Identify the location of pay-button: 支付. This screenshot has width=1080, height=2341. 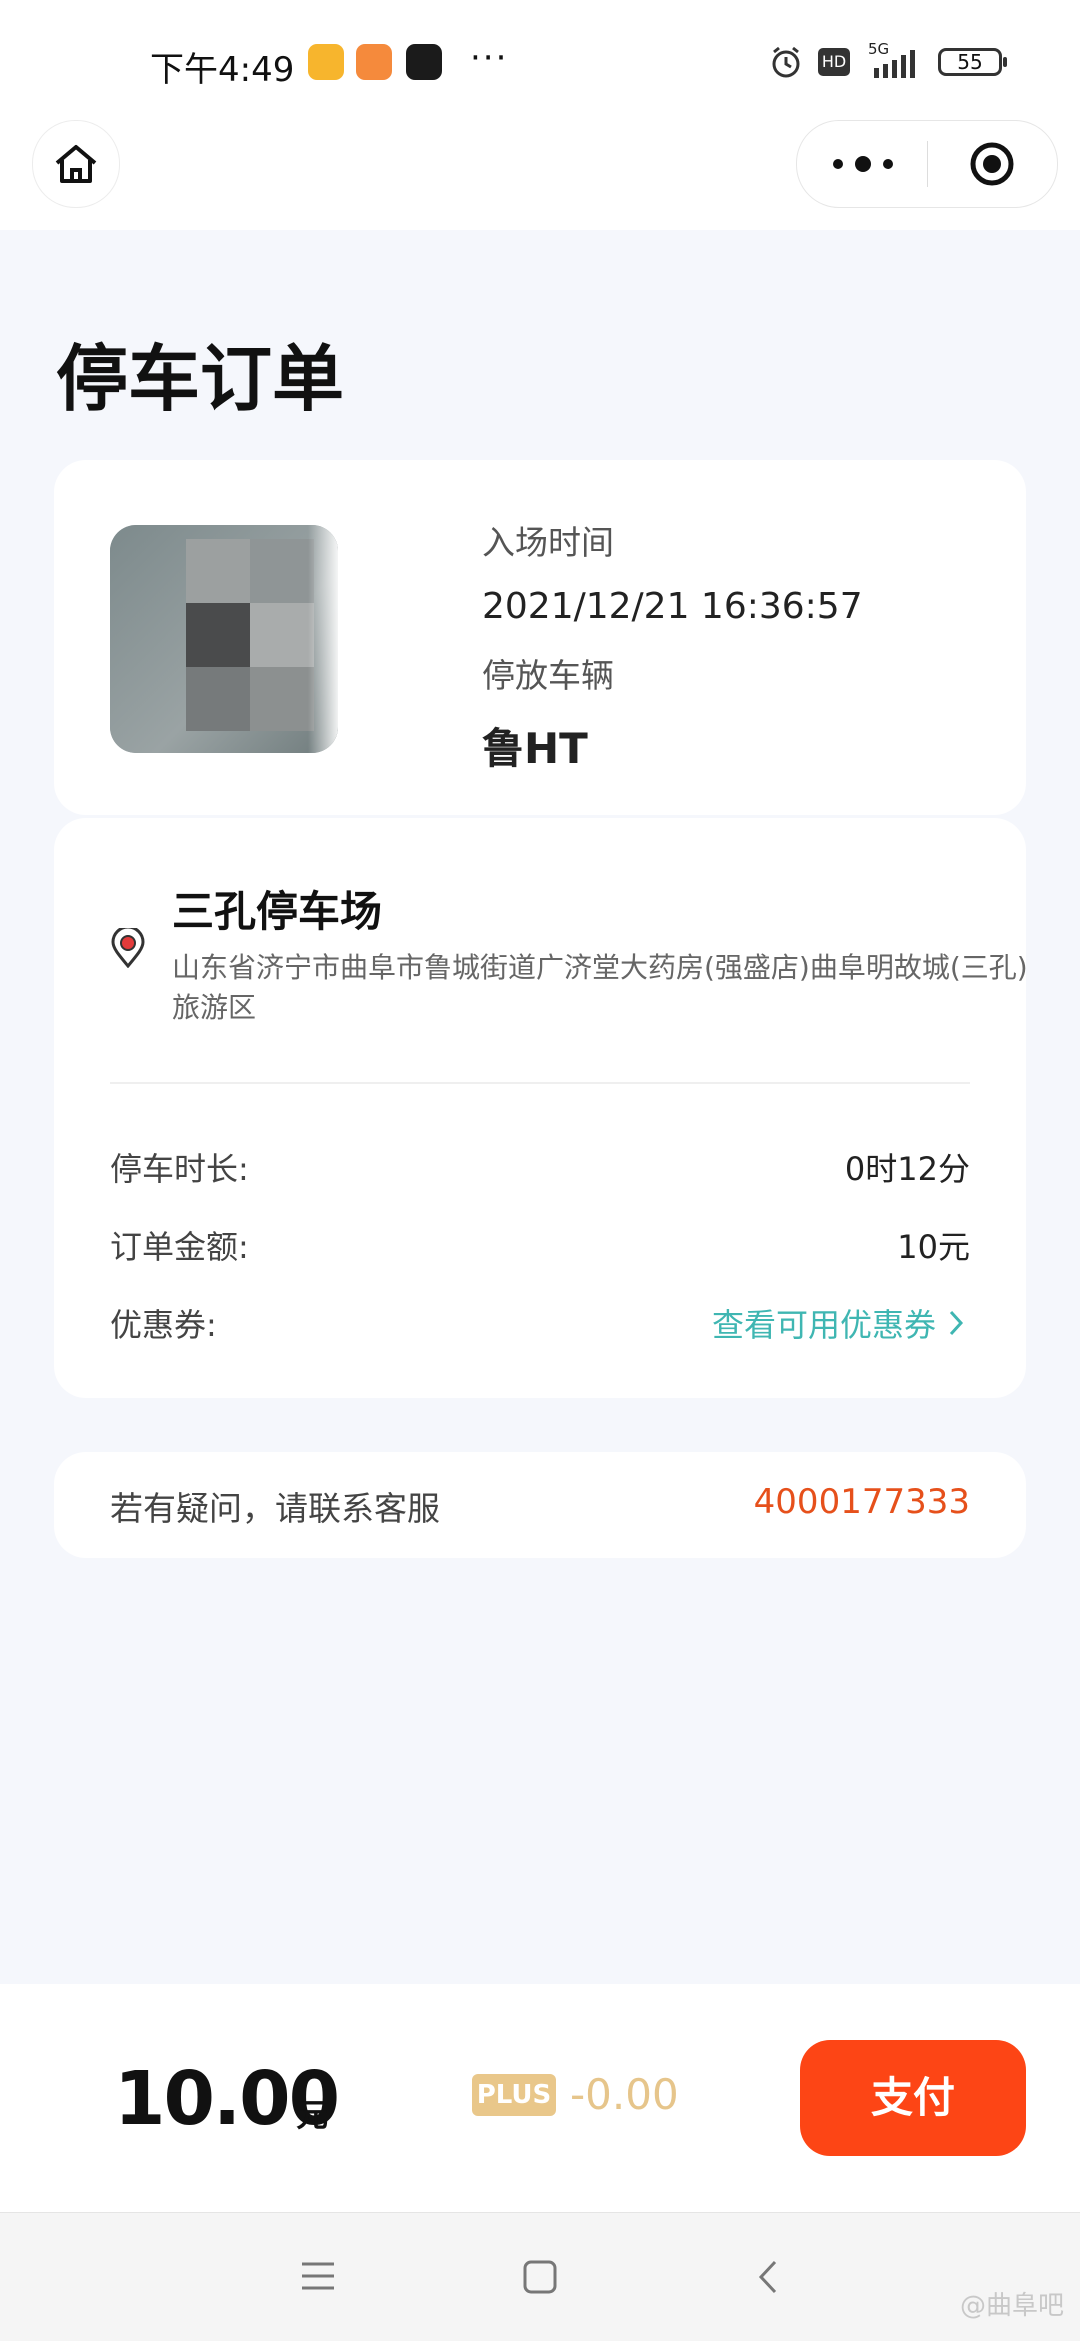
(913, 2098).